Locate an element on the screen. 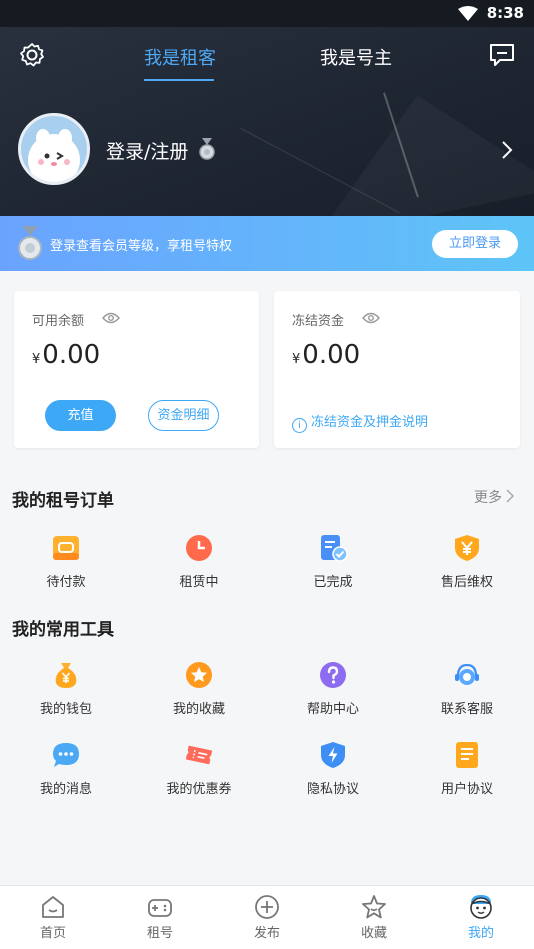 The width and height of the screenshot is (534, 949). bear-avatar-icon is located at coordinates (54, 155).